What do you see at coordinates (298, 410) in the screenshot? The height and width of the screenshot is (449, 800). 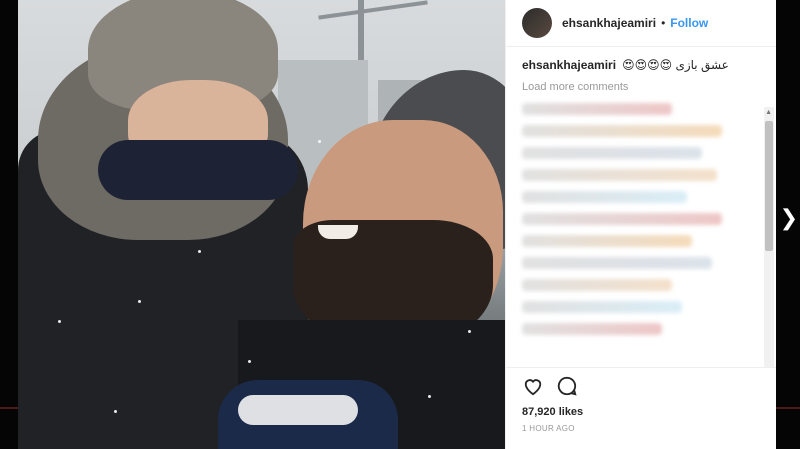 I see `snow-on-glove` at bounding box center [298, 410].